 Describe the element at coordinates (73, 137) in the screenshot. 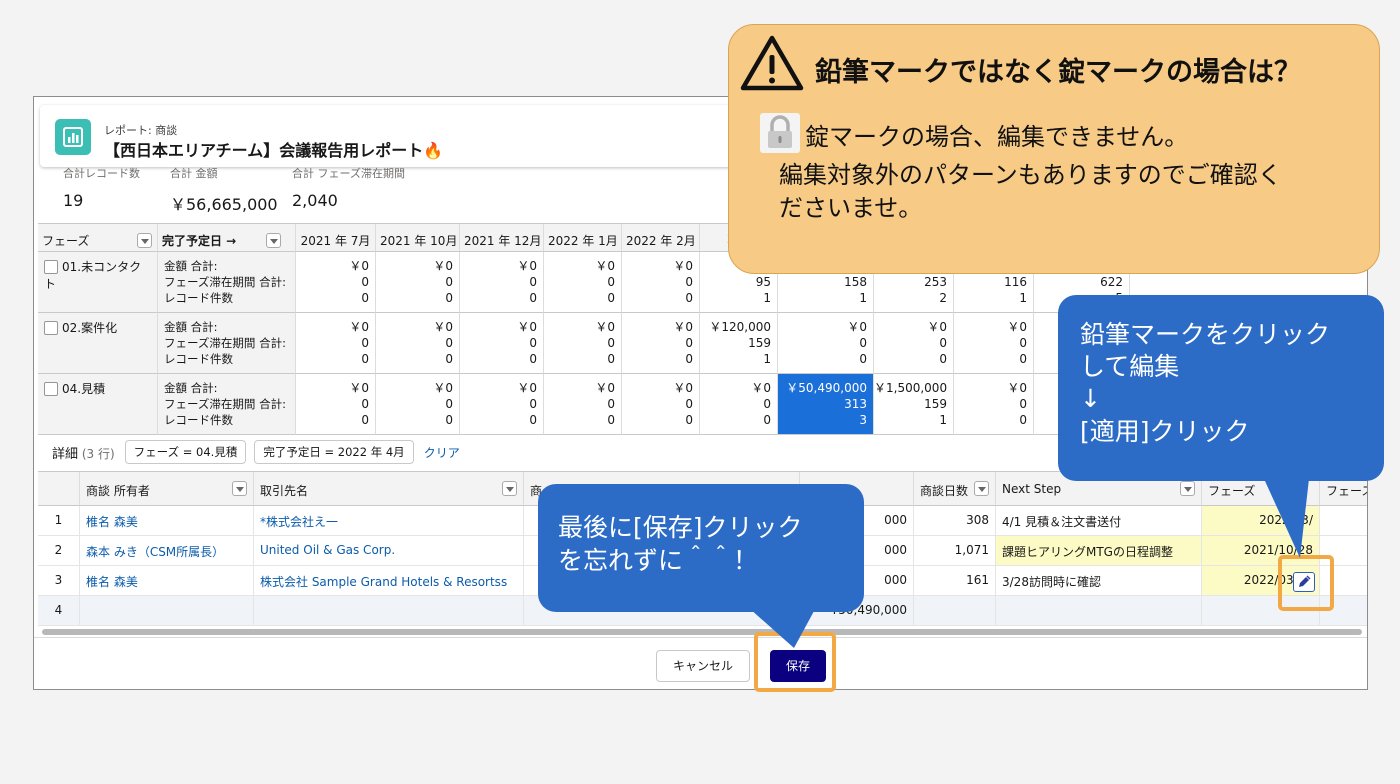

I see `report-icon` at that location.